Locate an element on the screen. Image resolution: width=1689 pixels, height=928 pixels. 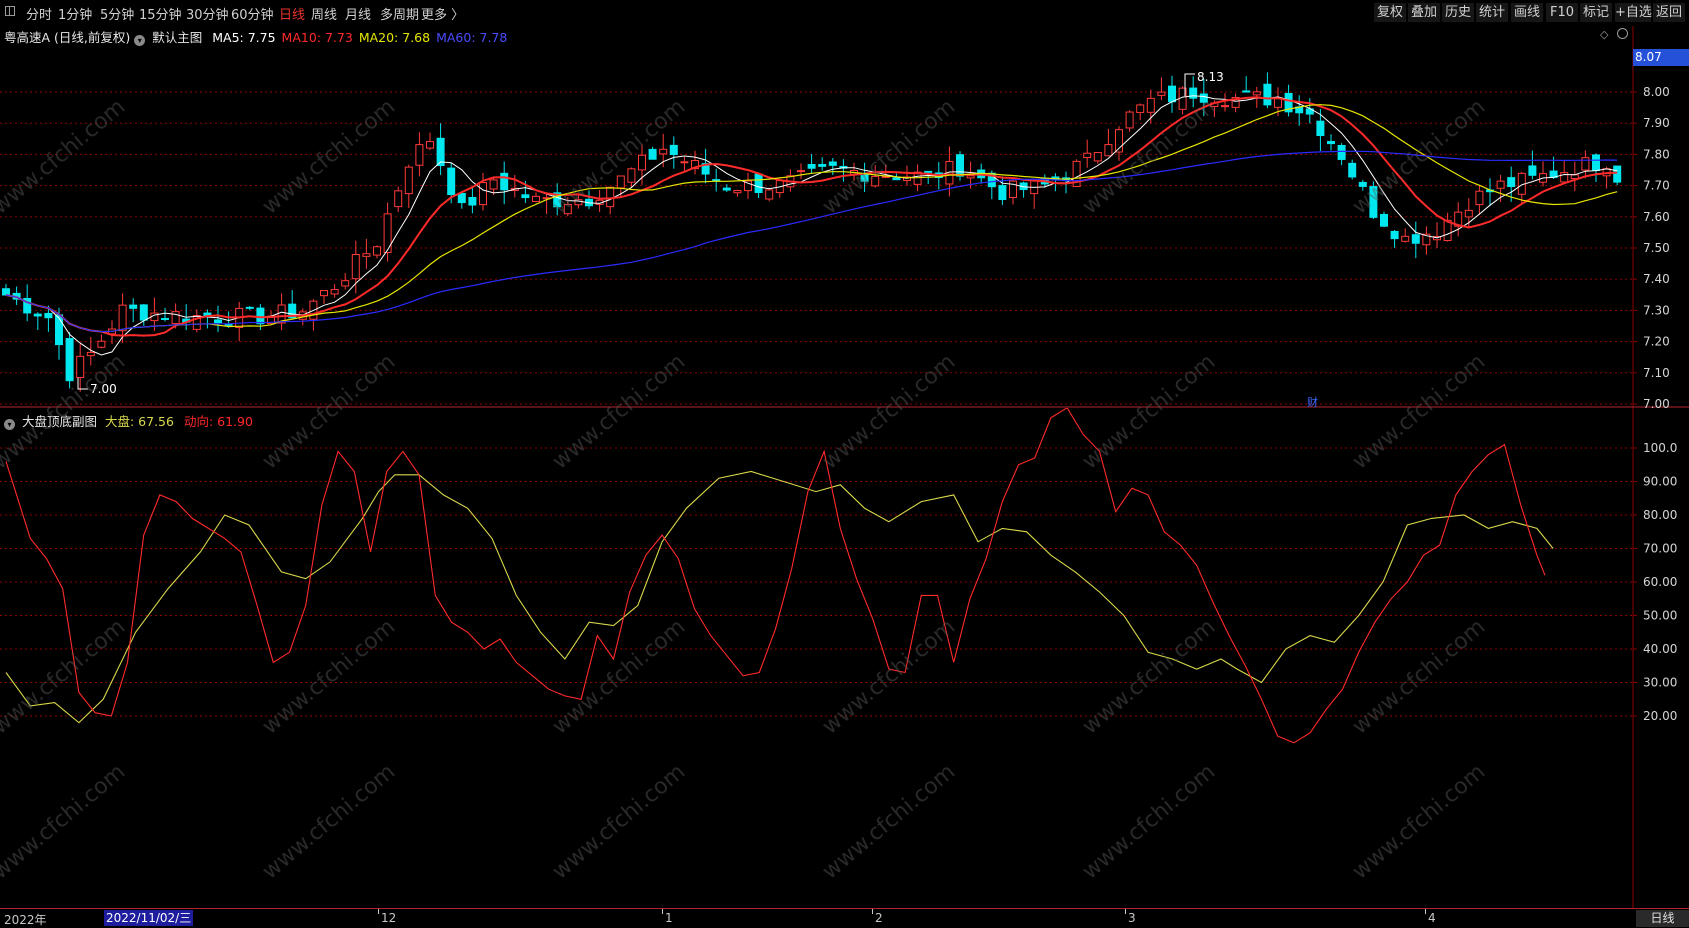
toolbar-tab-3: 15分钟 is located at coordinates (160, 13).